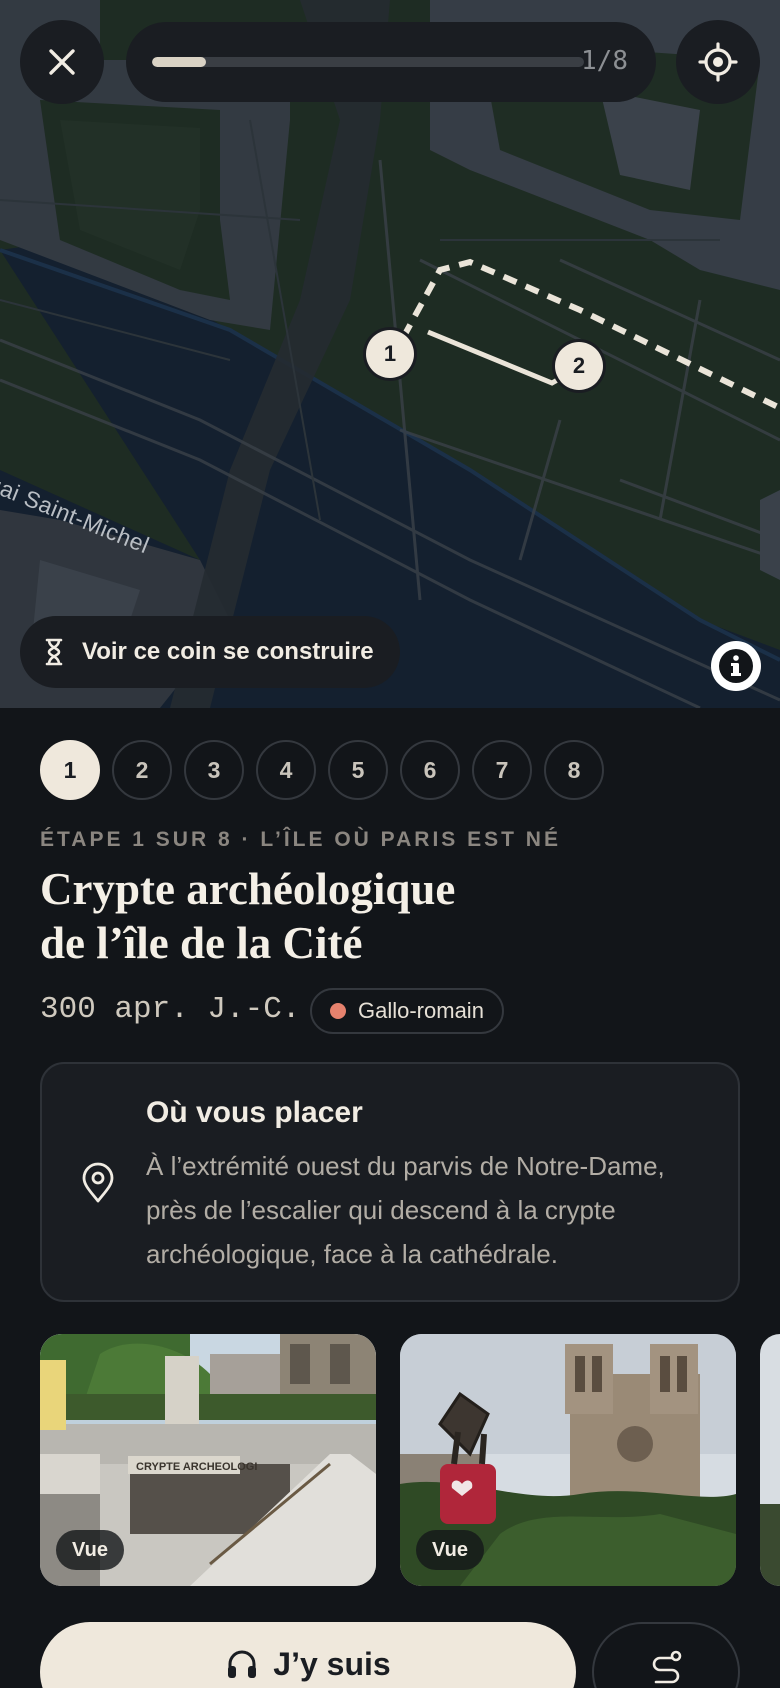  Describe the element at coordinates (332, 1664) in the screenshot. I see `im-here-label: J’y suis` at that location.